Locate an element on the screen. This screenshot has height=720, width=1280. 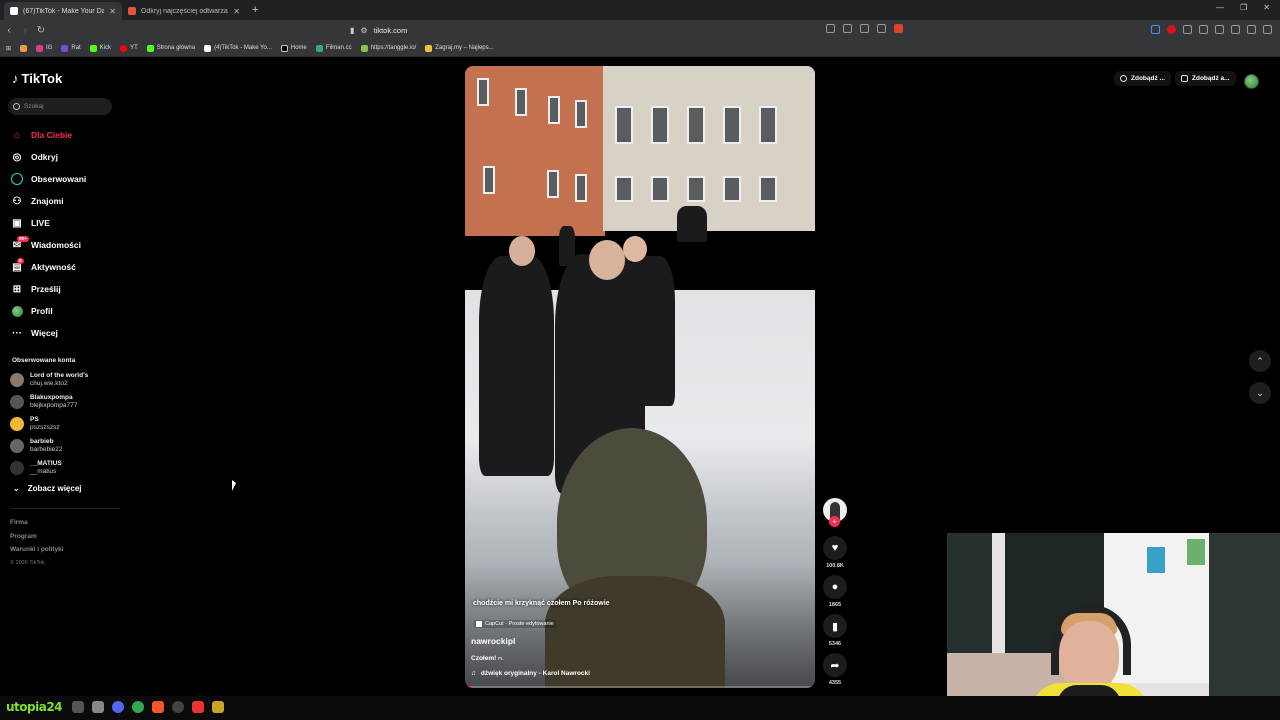
wallet-icon is located at coordinates (1251, 29).